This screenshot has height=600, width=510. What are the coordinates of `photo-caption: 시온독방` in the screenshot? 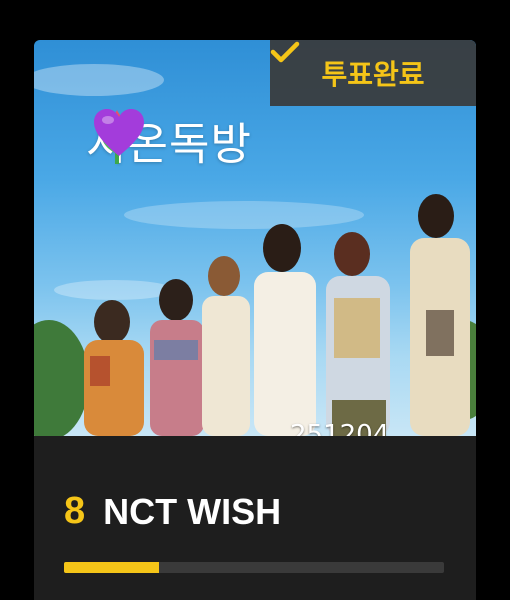 It's located at (169, 140).